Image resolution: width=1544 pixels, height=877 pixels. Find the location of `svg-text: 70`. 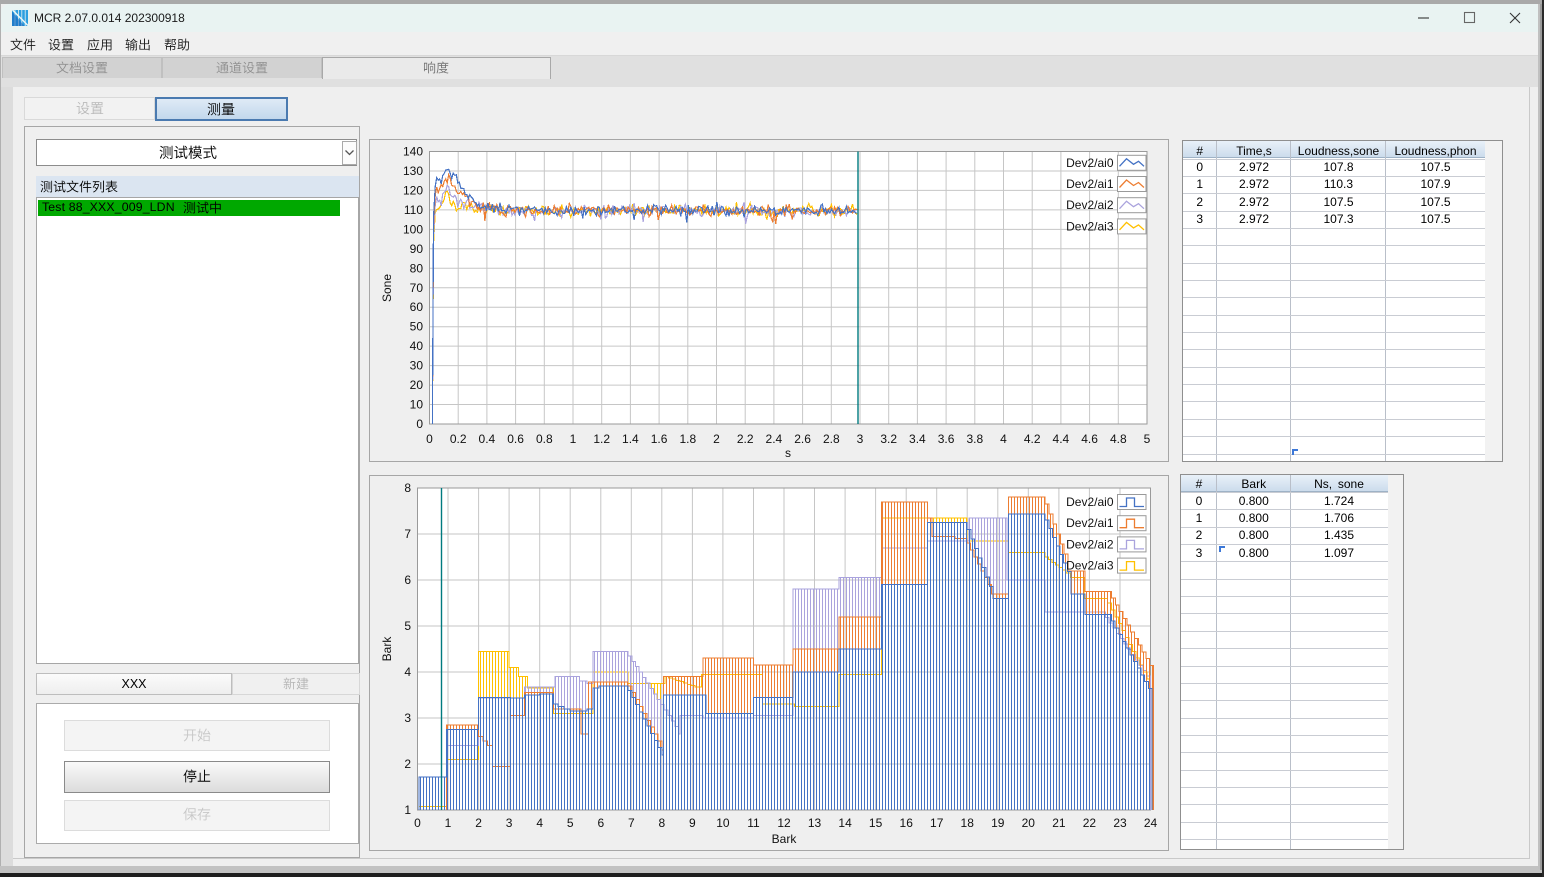

svg-text: 70 is located at coordinates (417, 288).